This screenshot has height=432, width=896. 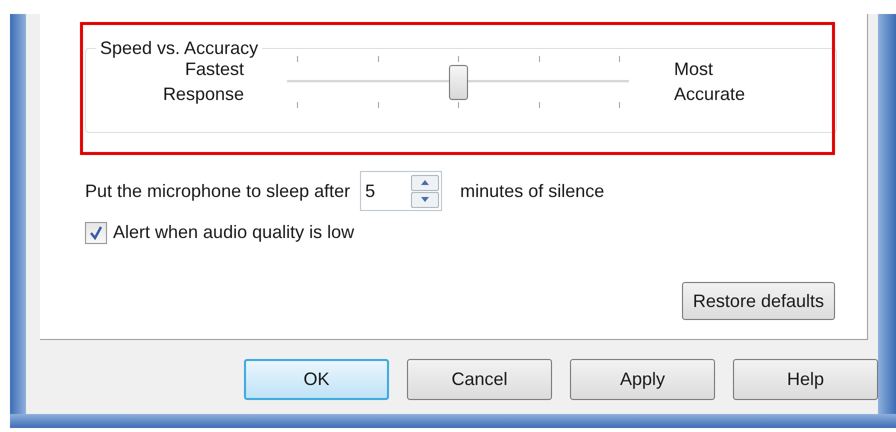 I want to click on slider-thumb, so click(x=458, y=82).